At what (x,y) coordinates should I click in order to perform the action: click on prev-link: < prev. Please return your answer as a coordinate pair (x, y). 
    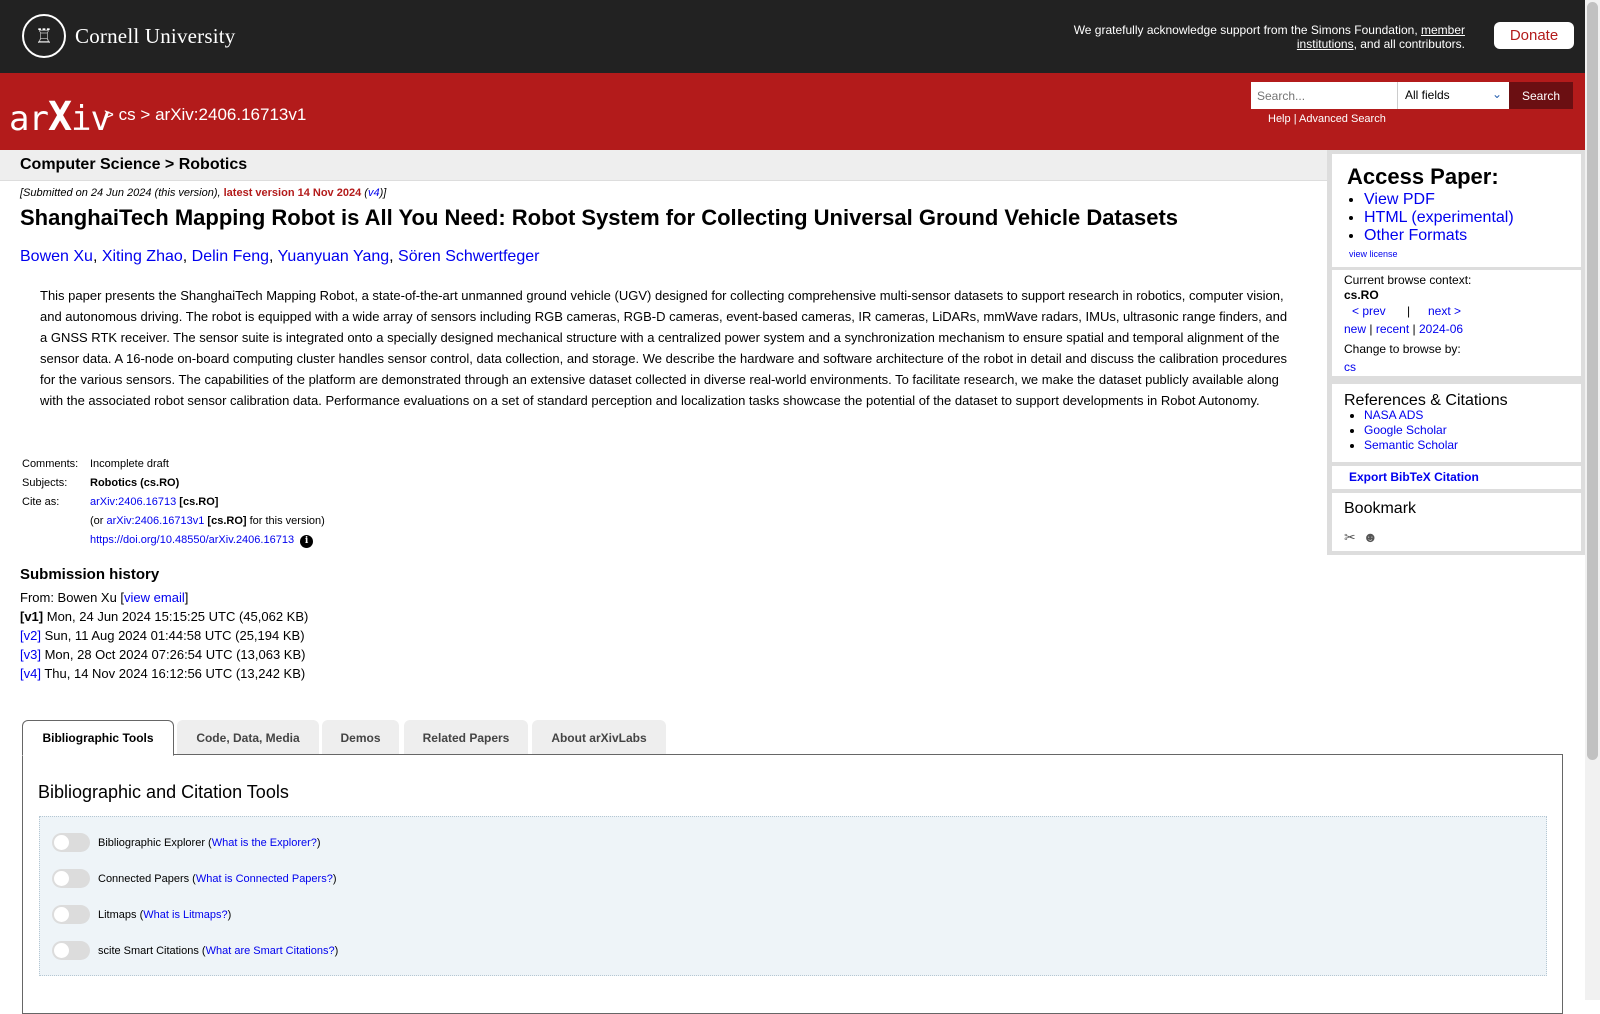
    Looking at the image, I should click on (1369, 311).